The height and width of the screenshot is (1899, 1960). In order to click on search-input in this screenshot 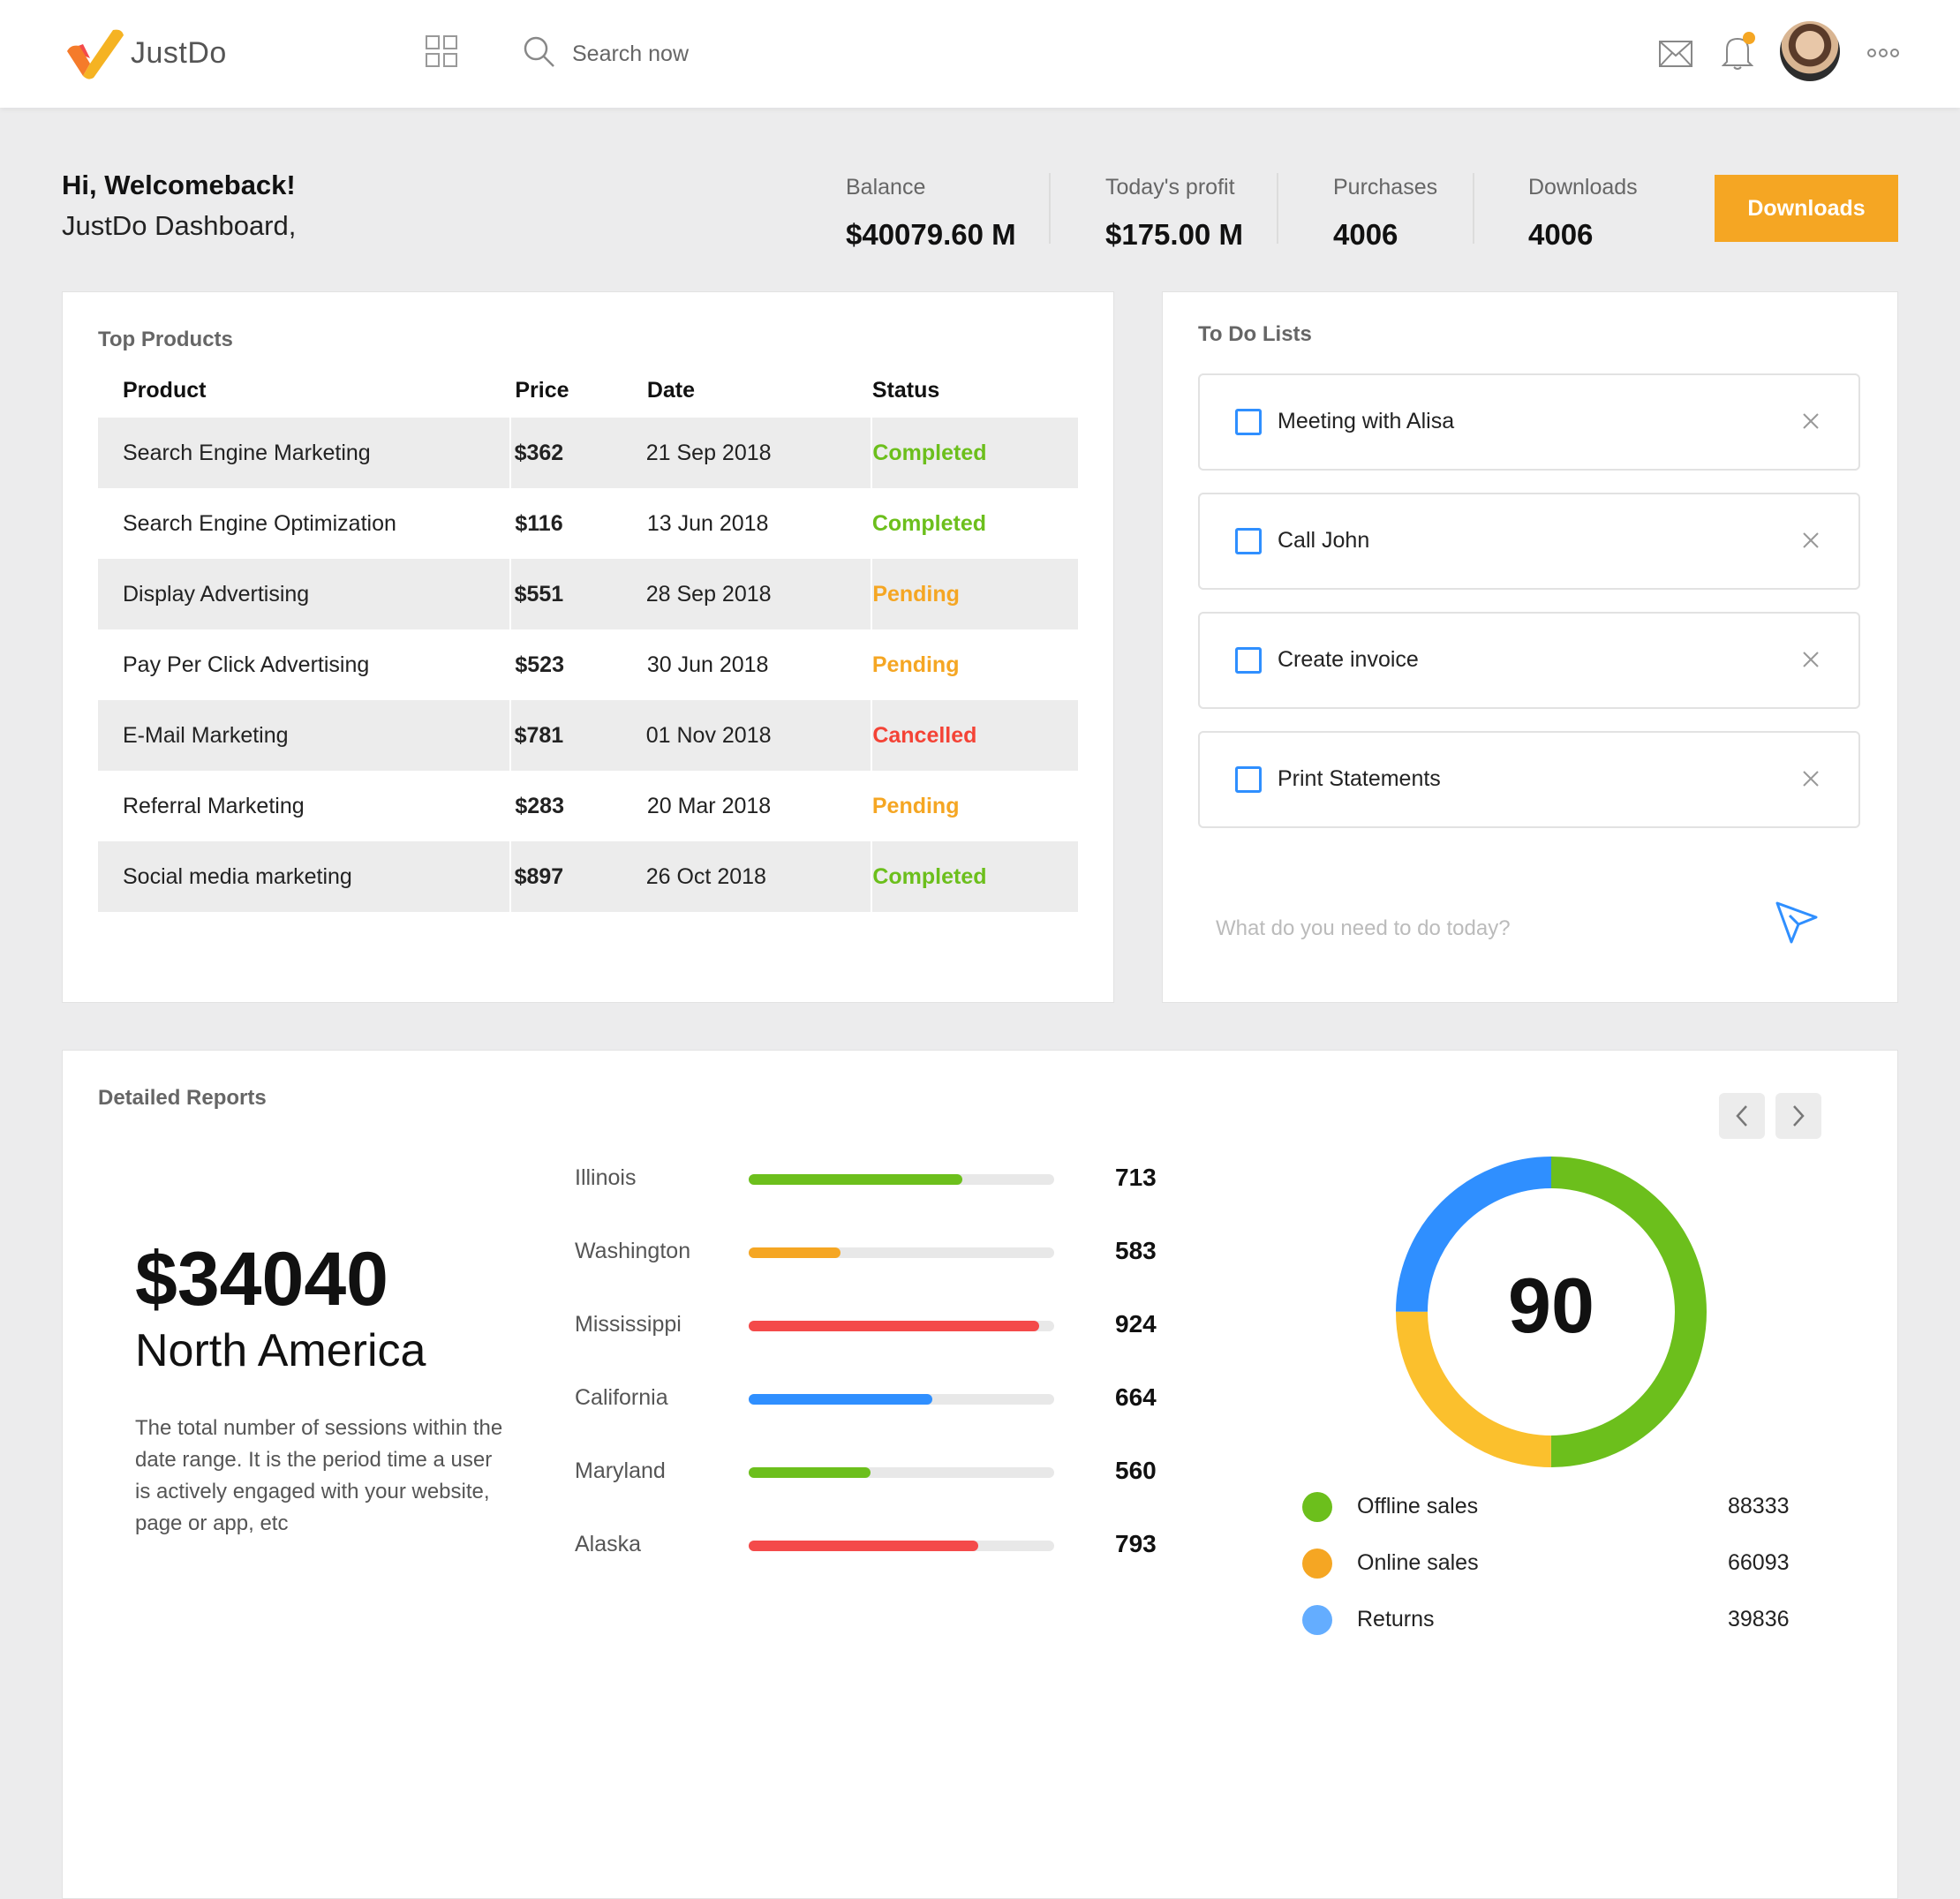, I will do `click(713, 53)`.